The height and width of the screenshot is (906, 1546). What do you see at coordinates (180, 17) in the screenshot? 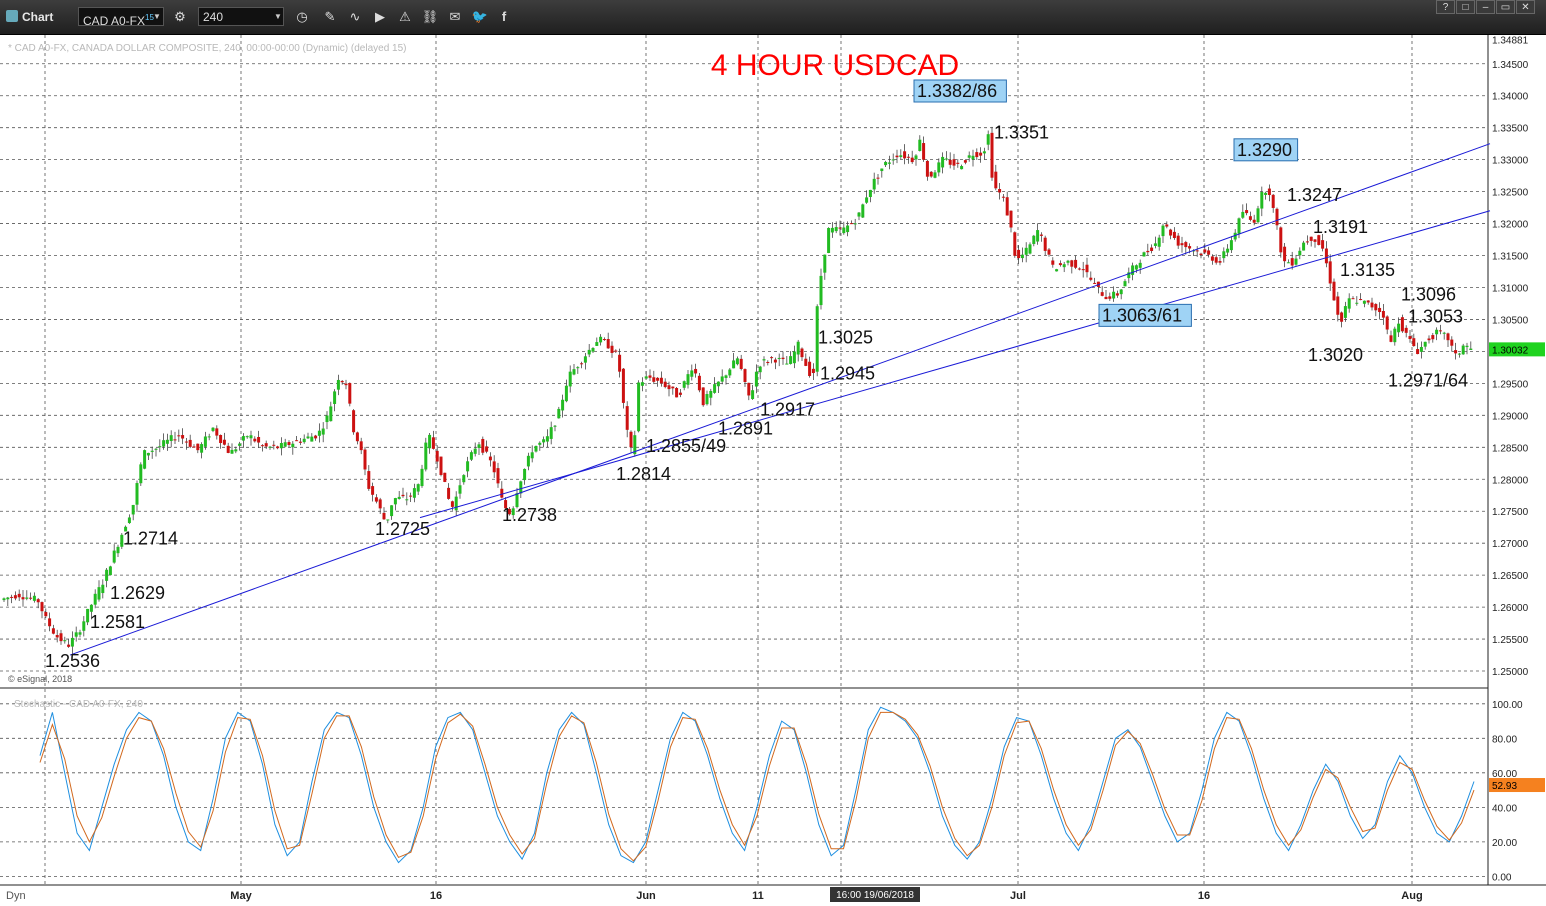
I see `settings-icon: ⚙` at bounding box center [180, 17].